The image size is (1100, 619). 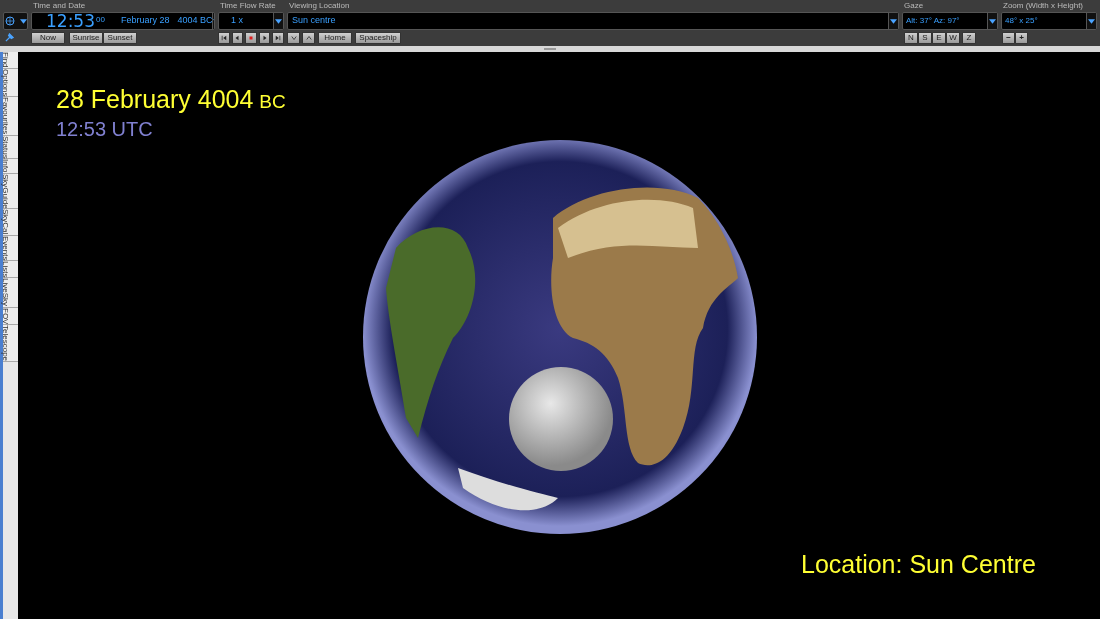 What do you see at coordinates (953, 38) in the screenshot?
I see `toolbar-button: W` at bounding box center [953, 38].